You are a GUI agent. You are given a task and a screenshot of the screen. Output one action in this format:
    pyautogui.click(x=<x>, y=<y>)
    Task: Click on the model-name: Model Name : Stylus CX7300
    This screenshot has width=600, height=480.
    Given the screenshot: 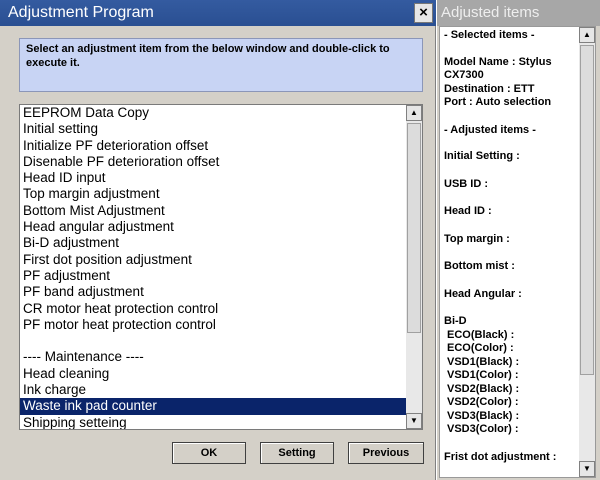 What is the action you would take?
    pyautogui.click(x=498, y=68)
    